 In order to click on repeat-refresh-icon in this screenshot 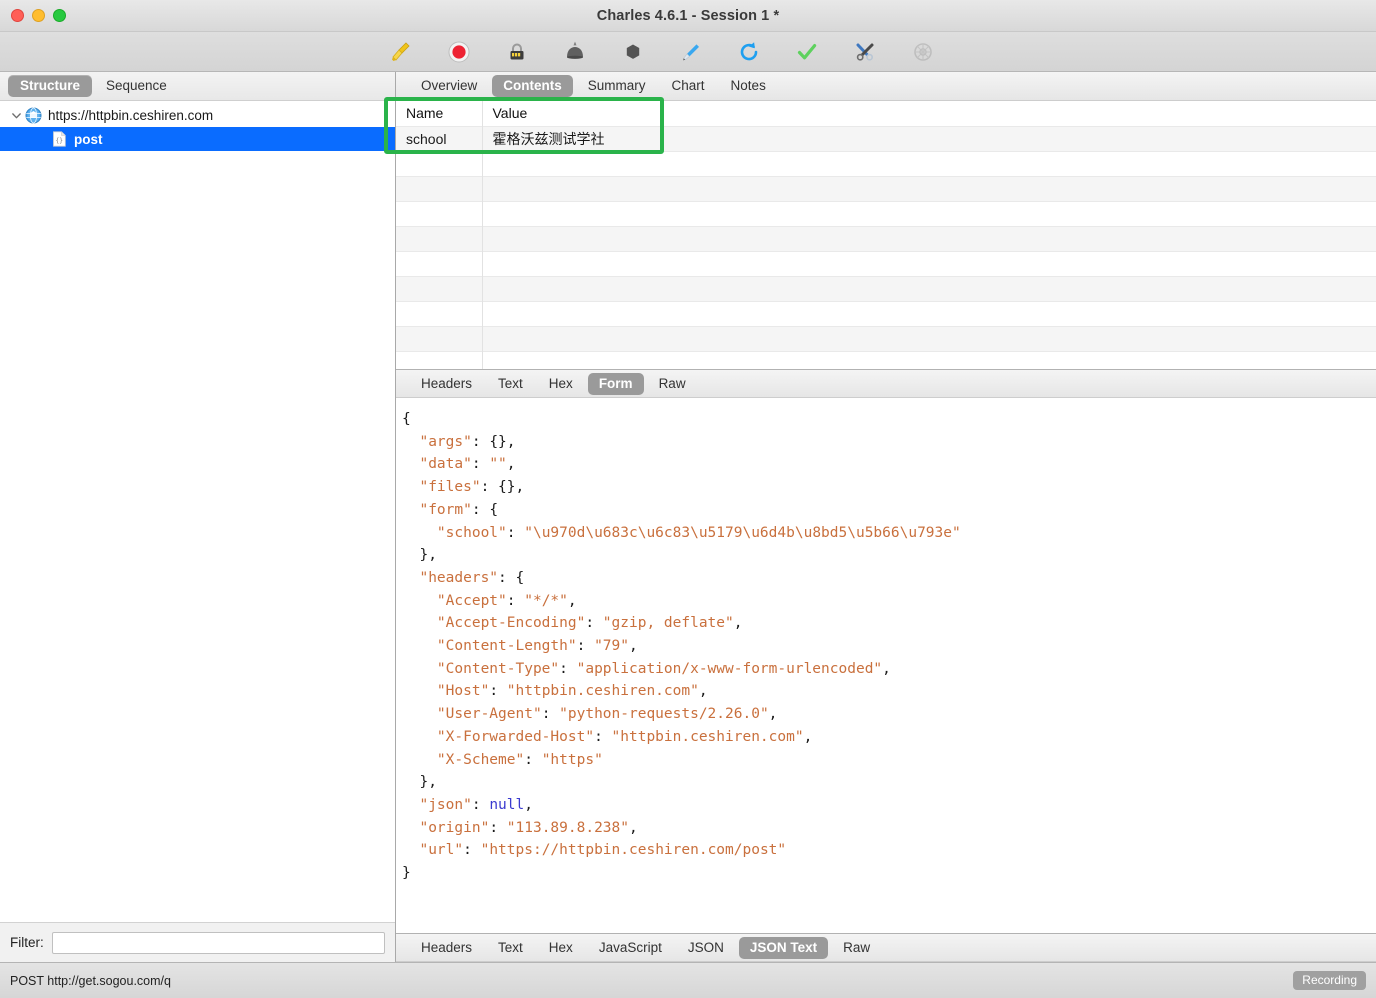, I will do `click(749, 52)`.